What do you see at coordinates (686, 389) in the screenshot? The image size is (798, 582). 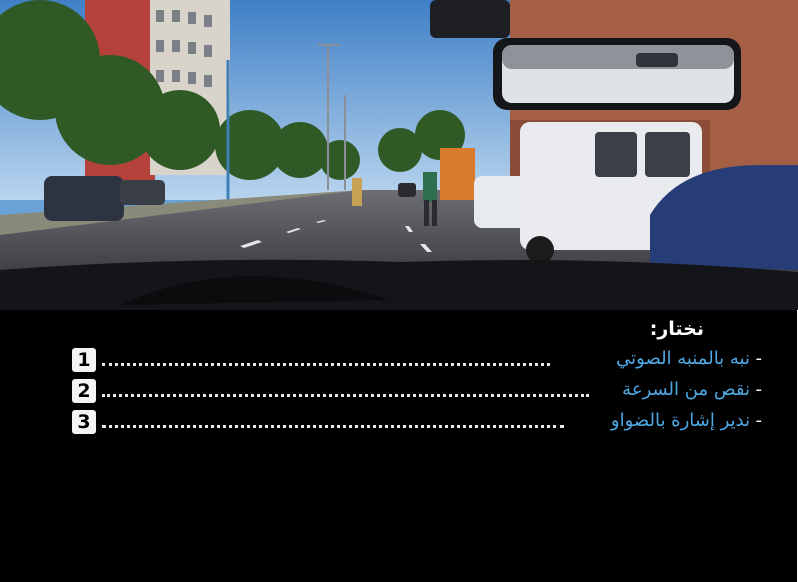 I see `option-text: نقص من السرعة` at bounding box center [686, 389].